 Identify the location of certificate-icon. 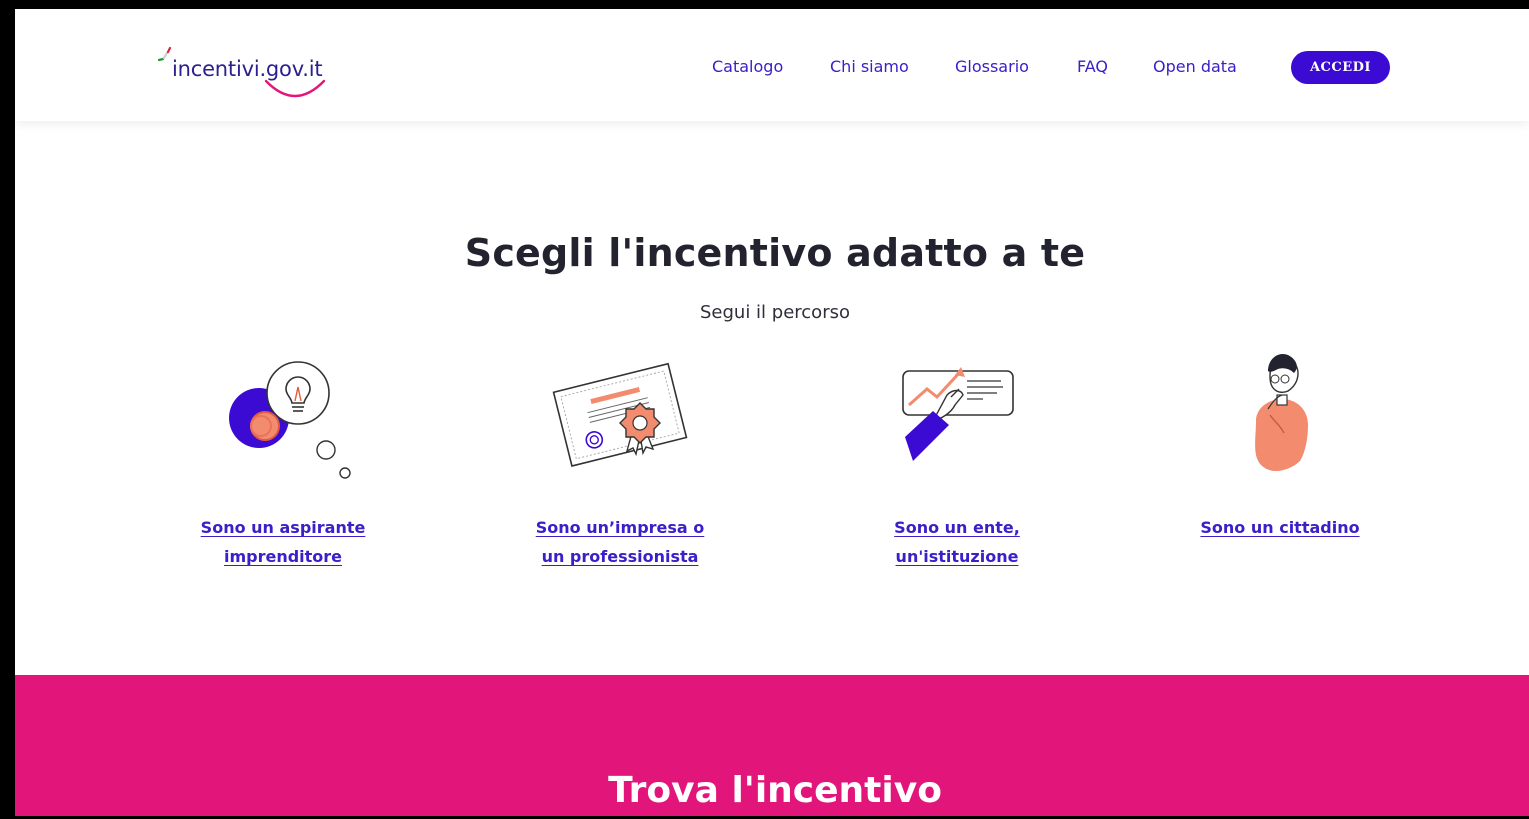
(620, 414).